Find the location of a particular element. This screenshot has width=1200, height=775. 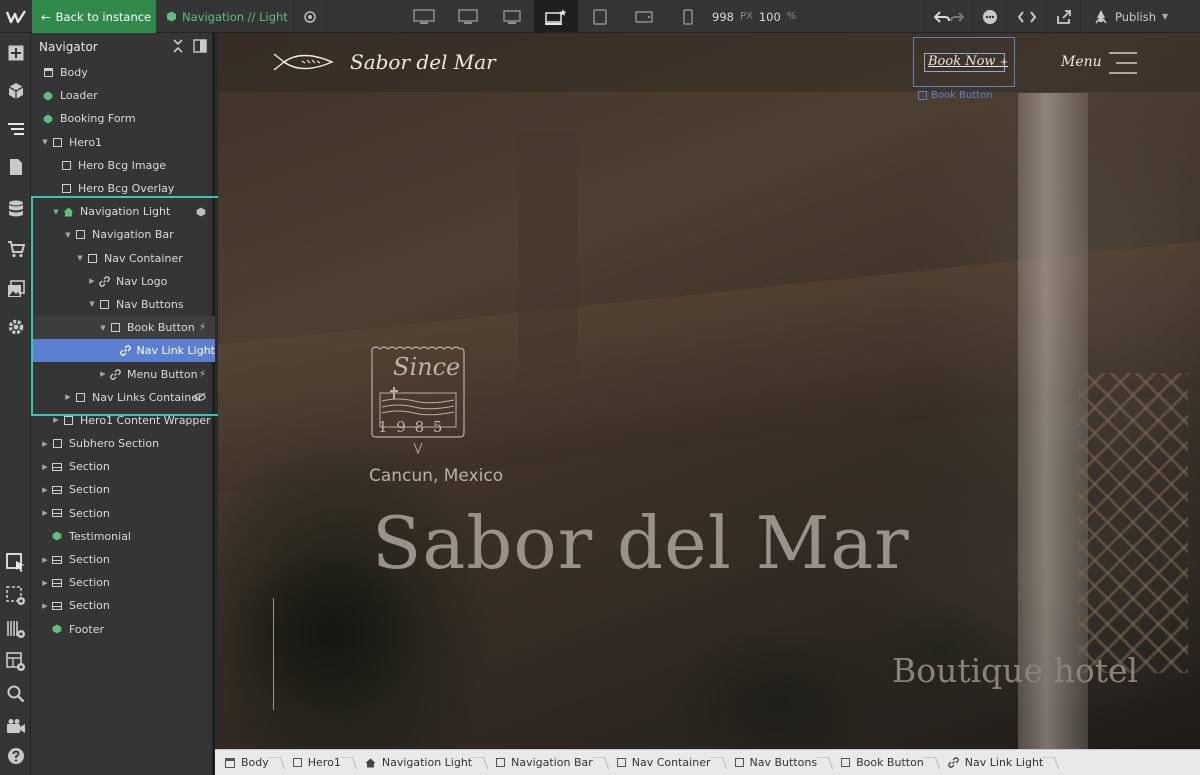

dock-panel-icon is located at coordinates (200, 46).